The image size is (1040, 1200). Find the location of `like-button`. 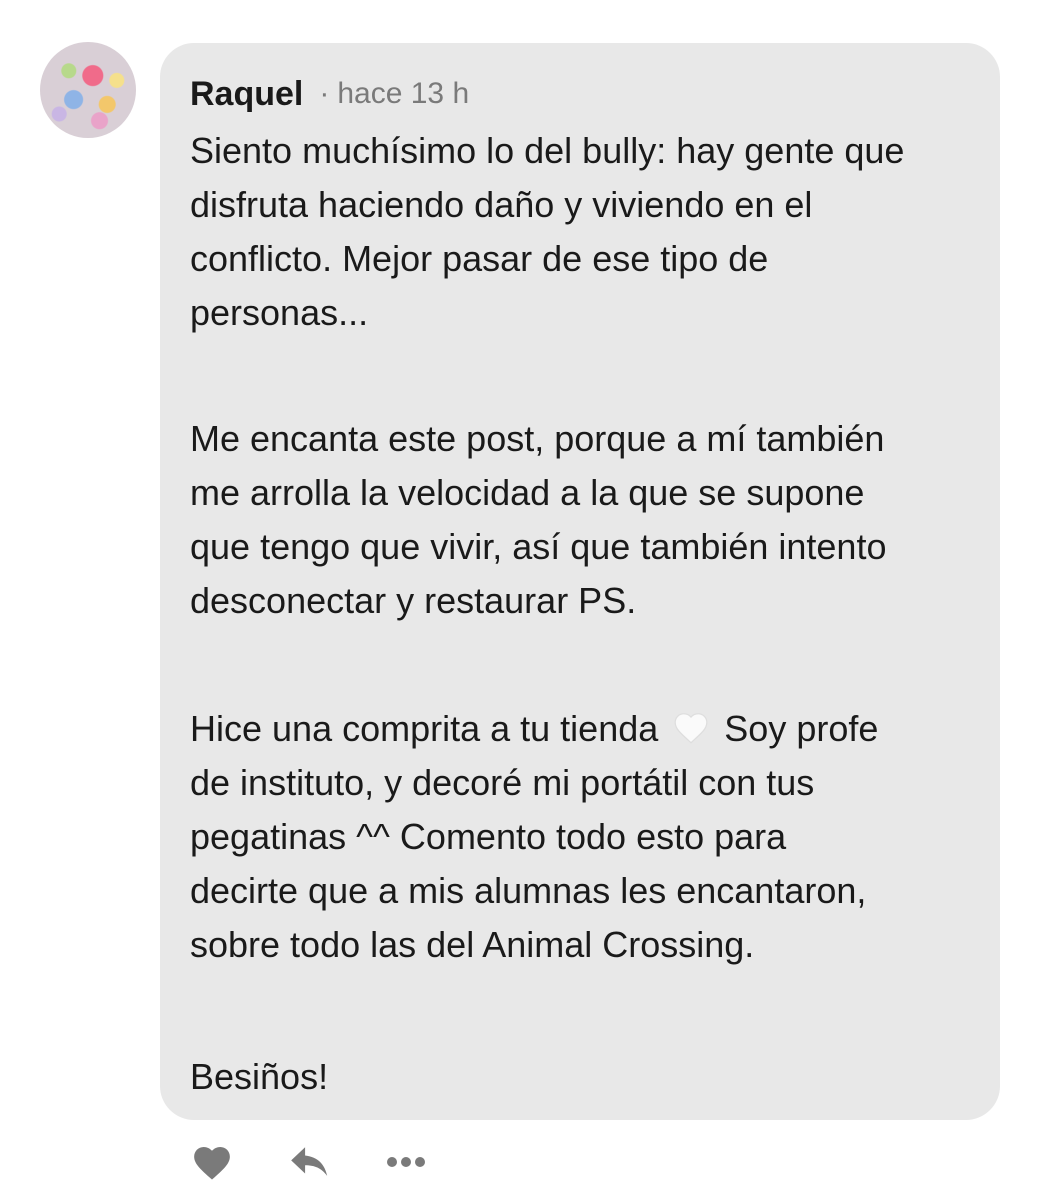

like-button is located at coordinates (212, 1162).